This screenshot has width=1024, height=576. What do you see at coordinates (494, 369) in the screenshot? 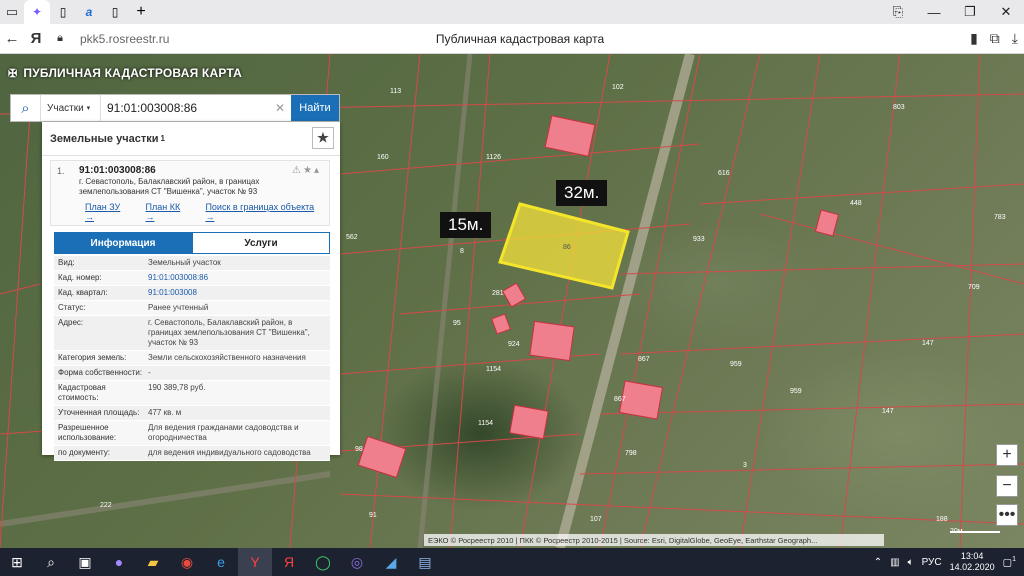
I see `parcel-label: 1154` at bounding box center [494, 369].